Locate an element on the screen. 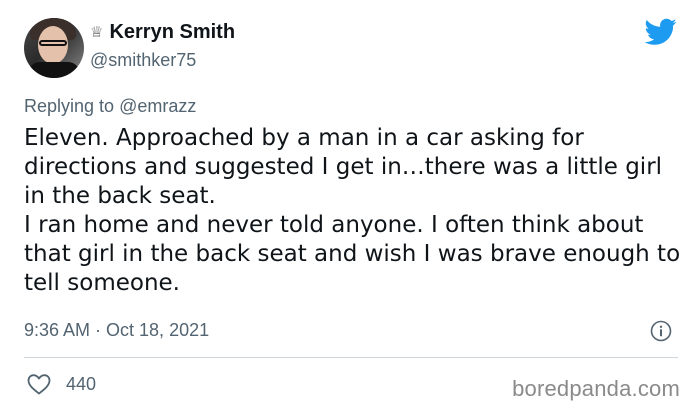 The image size is (700, 410). avatar-glasses is located at coordinates (53, 43).